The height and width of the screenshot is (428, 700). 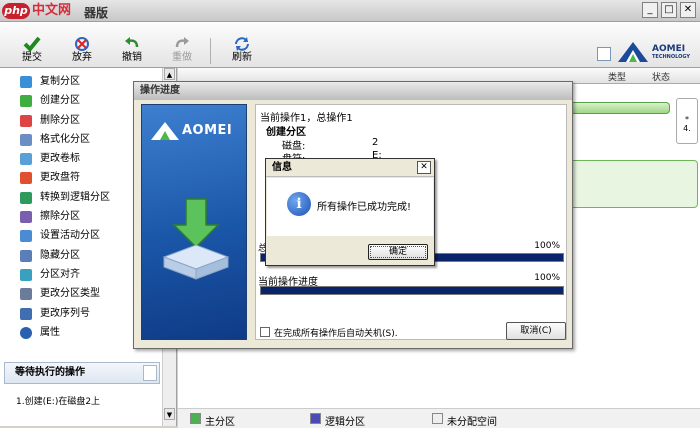 I want to click on watermark-brand: php, so click(x=16, y=11).